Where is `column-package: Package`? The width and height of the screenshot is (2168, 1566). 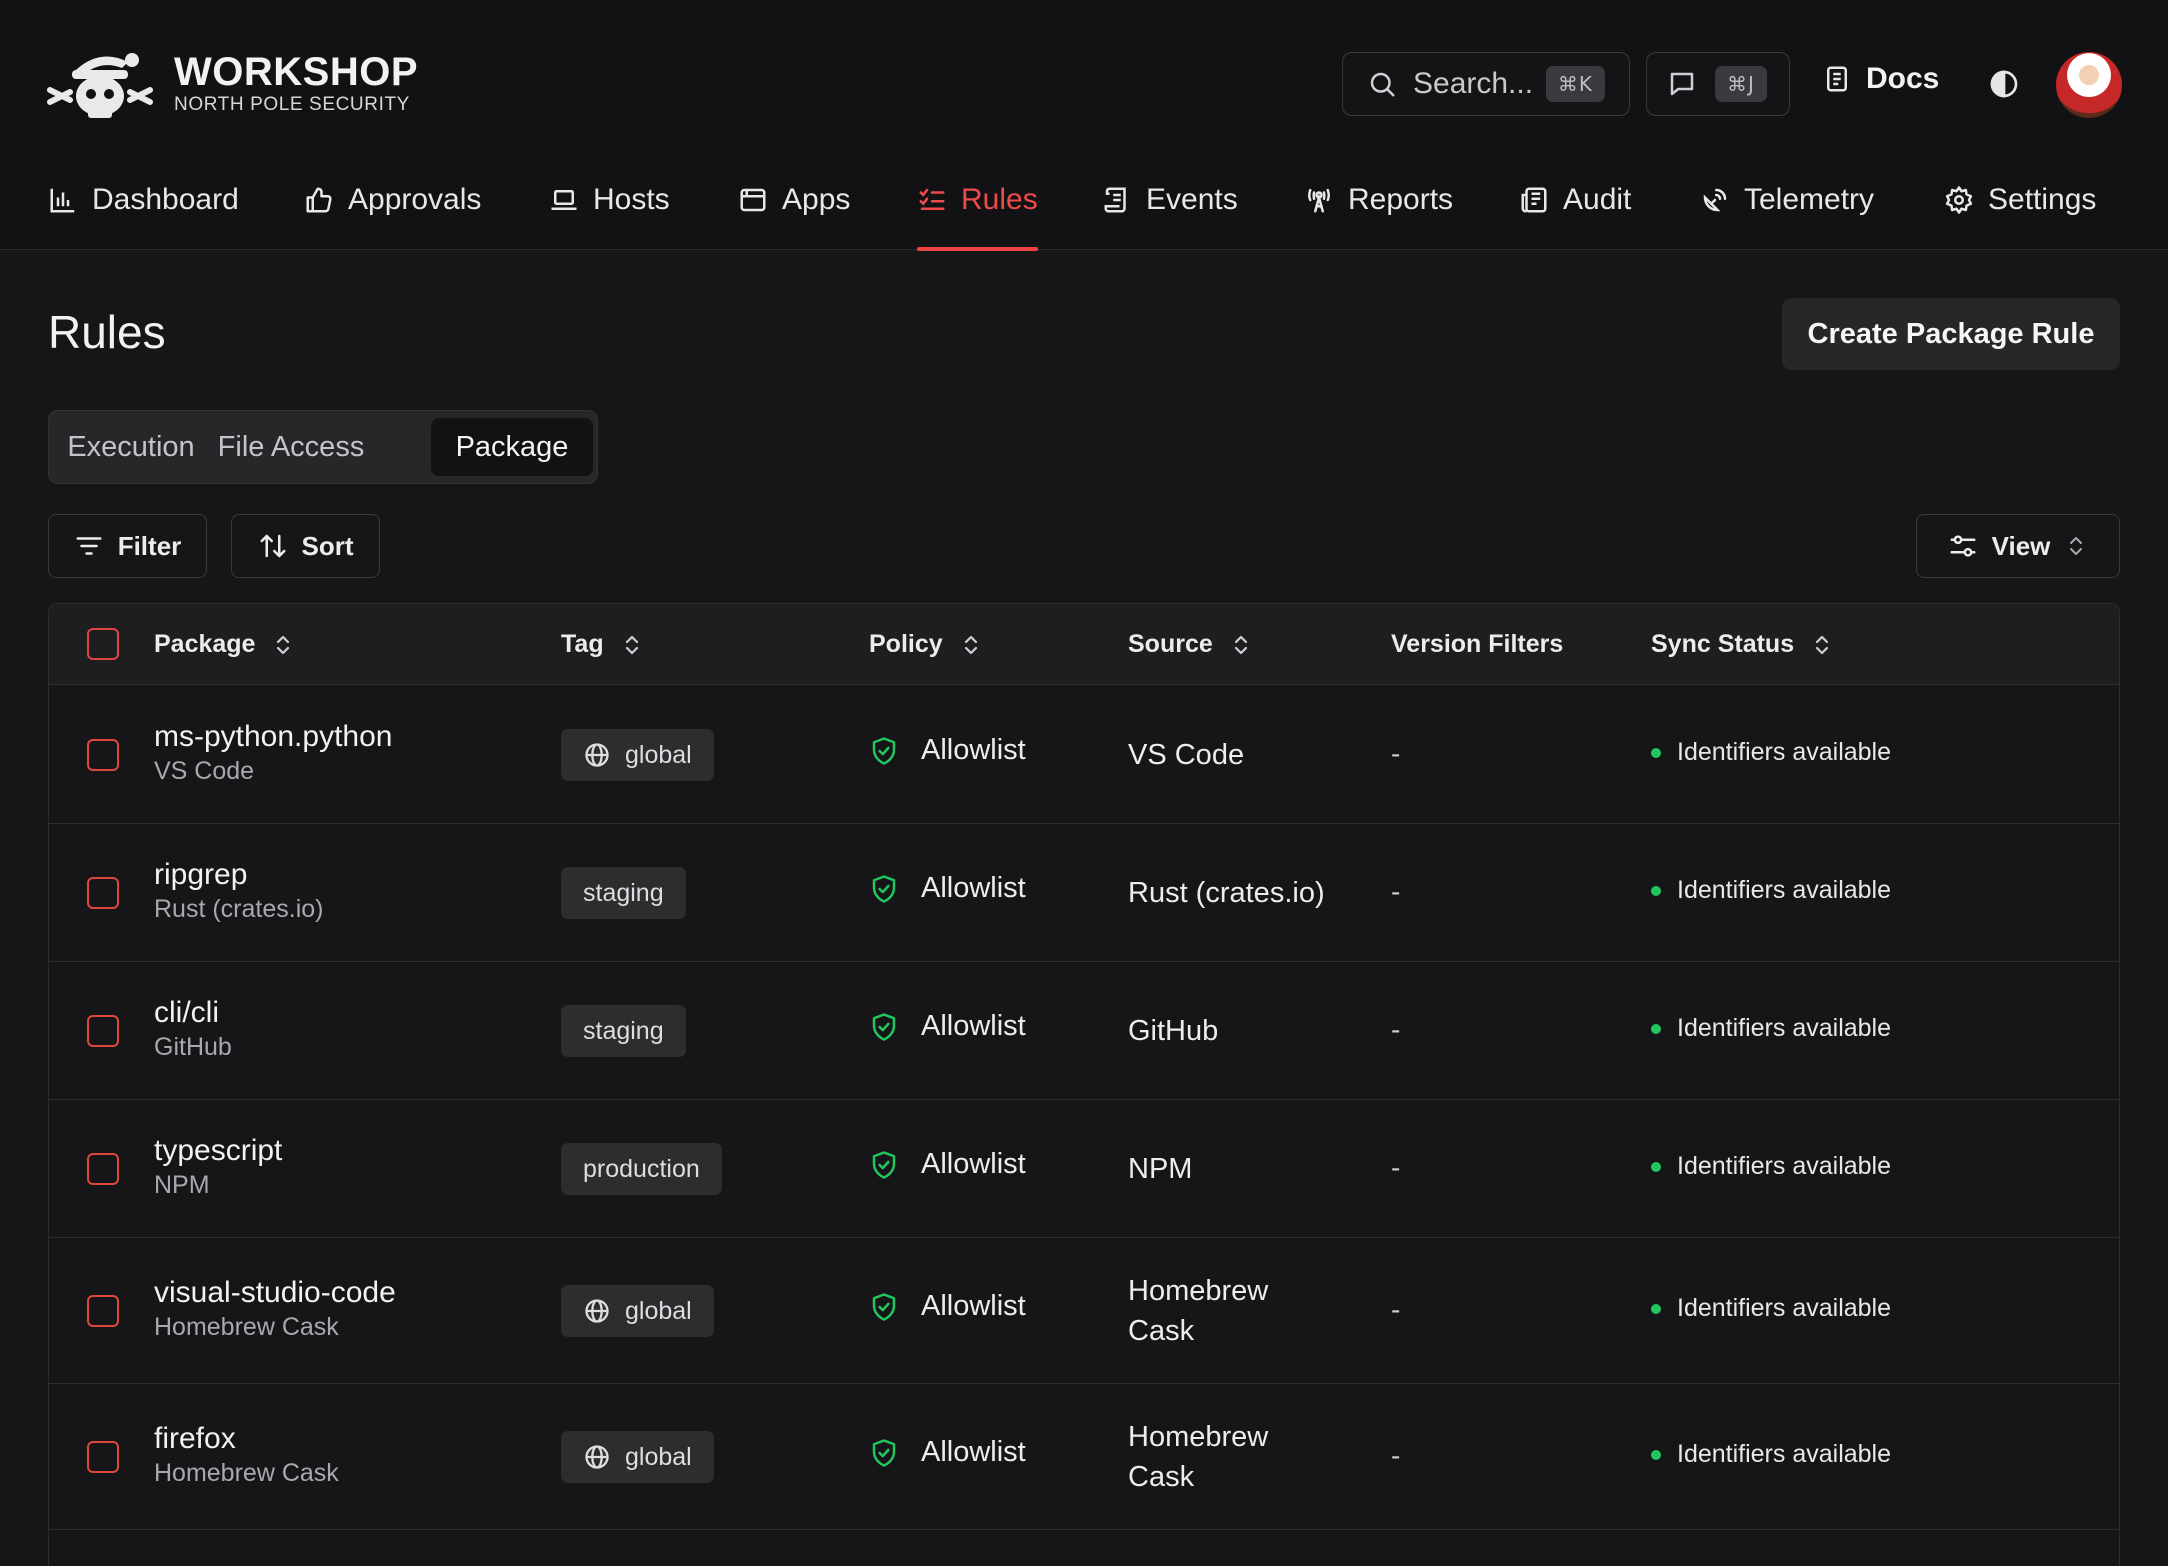 column-package: Package is located at coordinates (224, 644).